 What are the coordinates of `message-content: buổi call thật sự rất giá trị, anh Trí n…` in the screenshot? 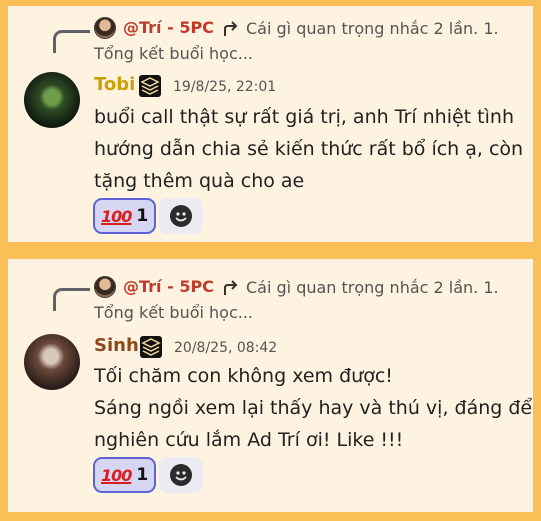 It's located at (309, 149).